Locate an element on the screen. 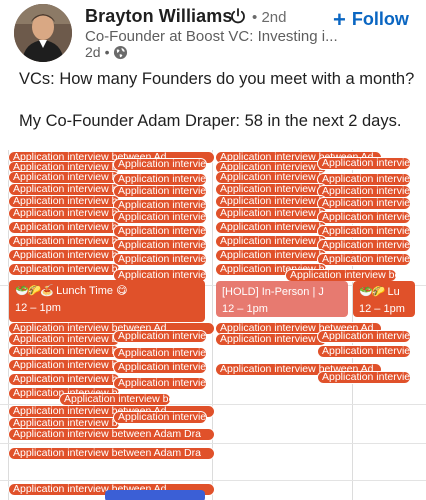 This screenshot has height=500, width=426. lunch-time: 12 – 1pm is located at coordinates (38, 308).